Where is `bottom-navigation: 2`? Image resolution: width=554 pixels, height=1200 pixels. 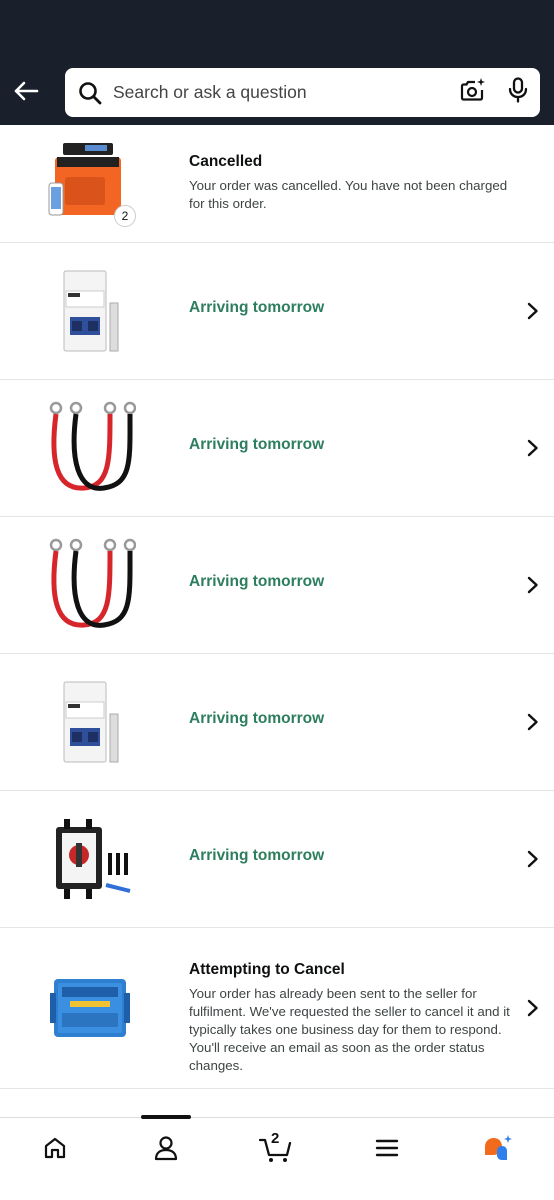 bottom-navigation: 2 is located at coordinates (277, 1157).